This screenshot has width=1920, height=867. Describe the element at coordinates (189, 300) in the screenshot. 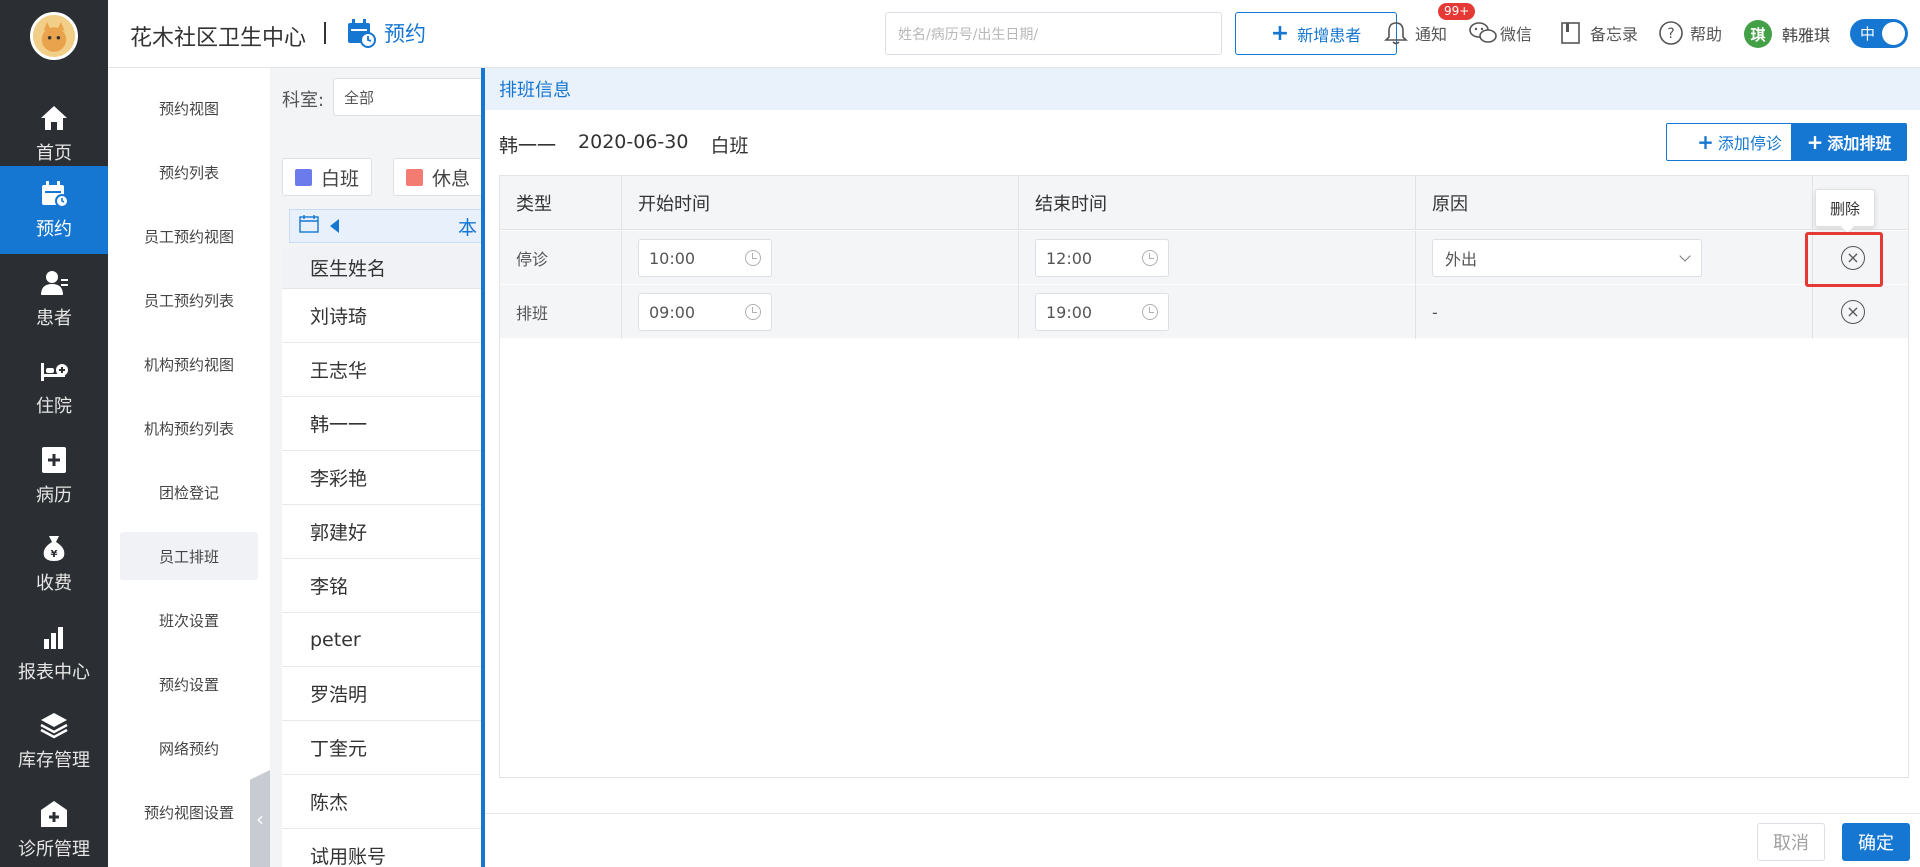

I see `sub-item-staff-appointment-list: 员工预约列表` at that location.